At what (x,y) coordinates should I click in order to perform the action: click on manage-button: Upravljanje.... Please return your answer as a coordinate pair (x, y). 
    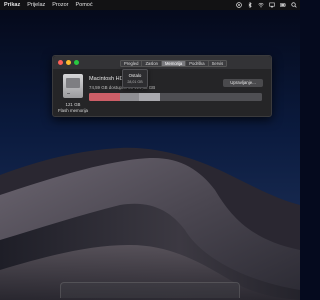
    Looking at the image, I should click on (243, 83).